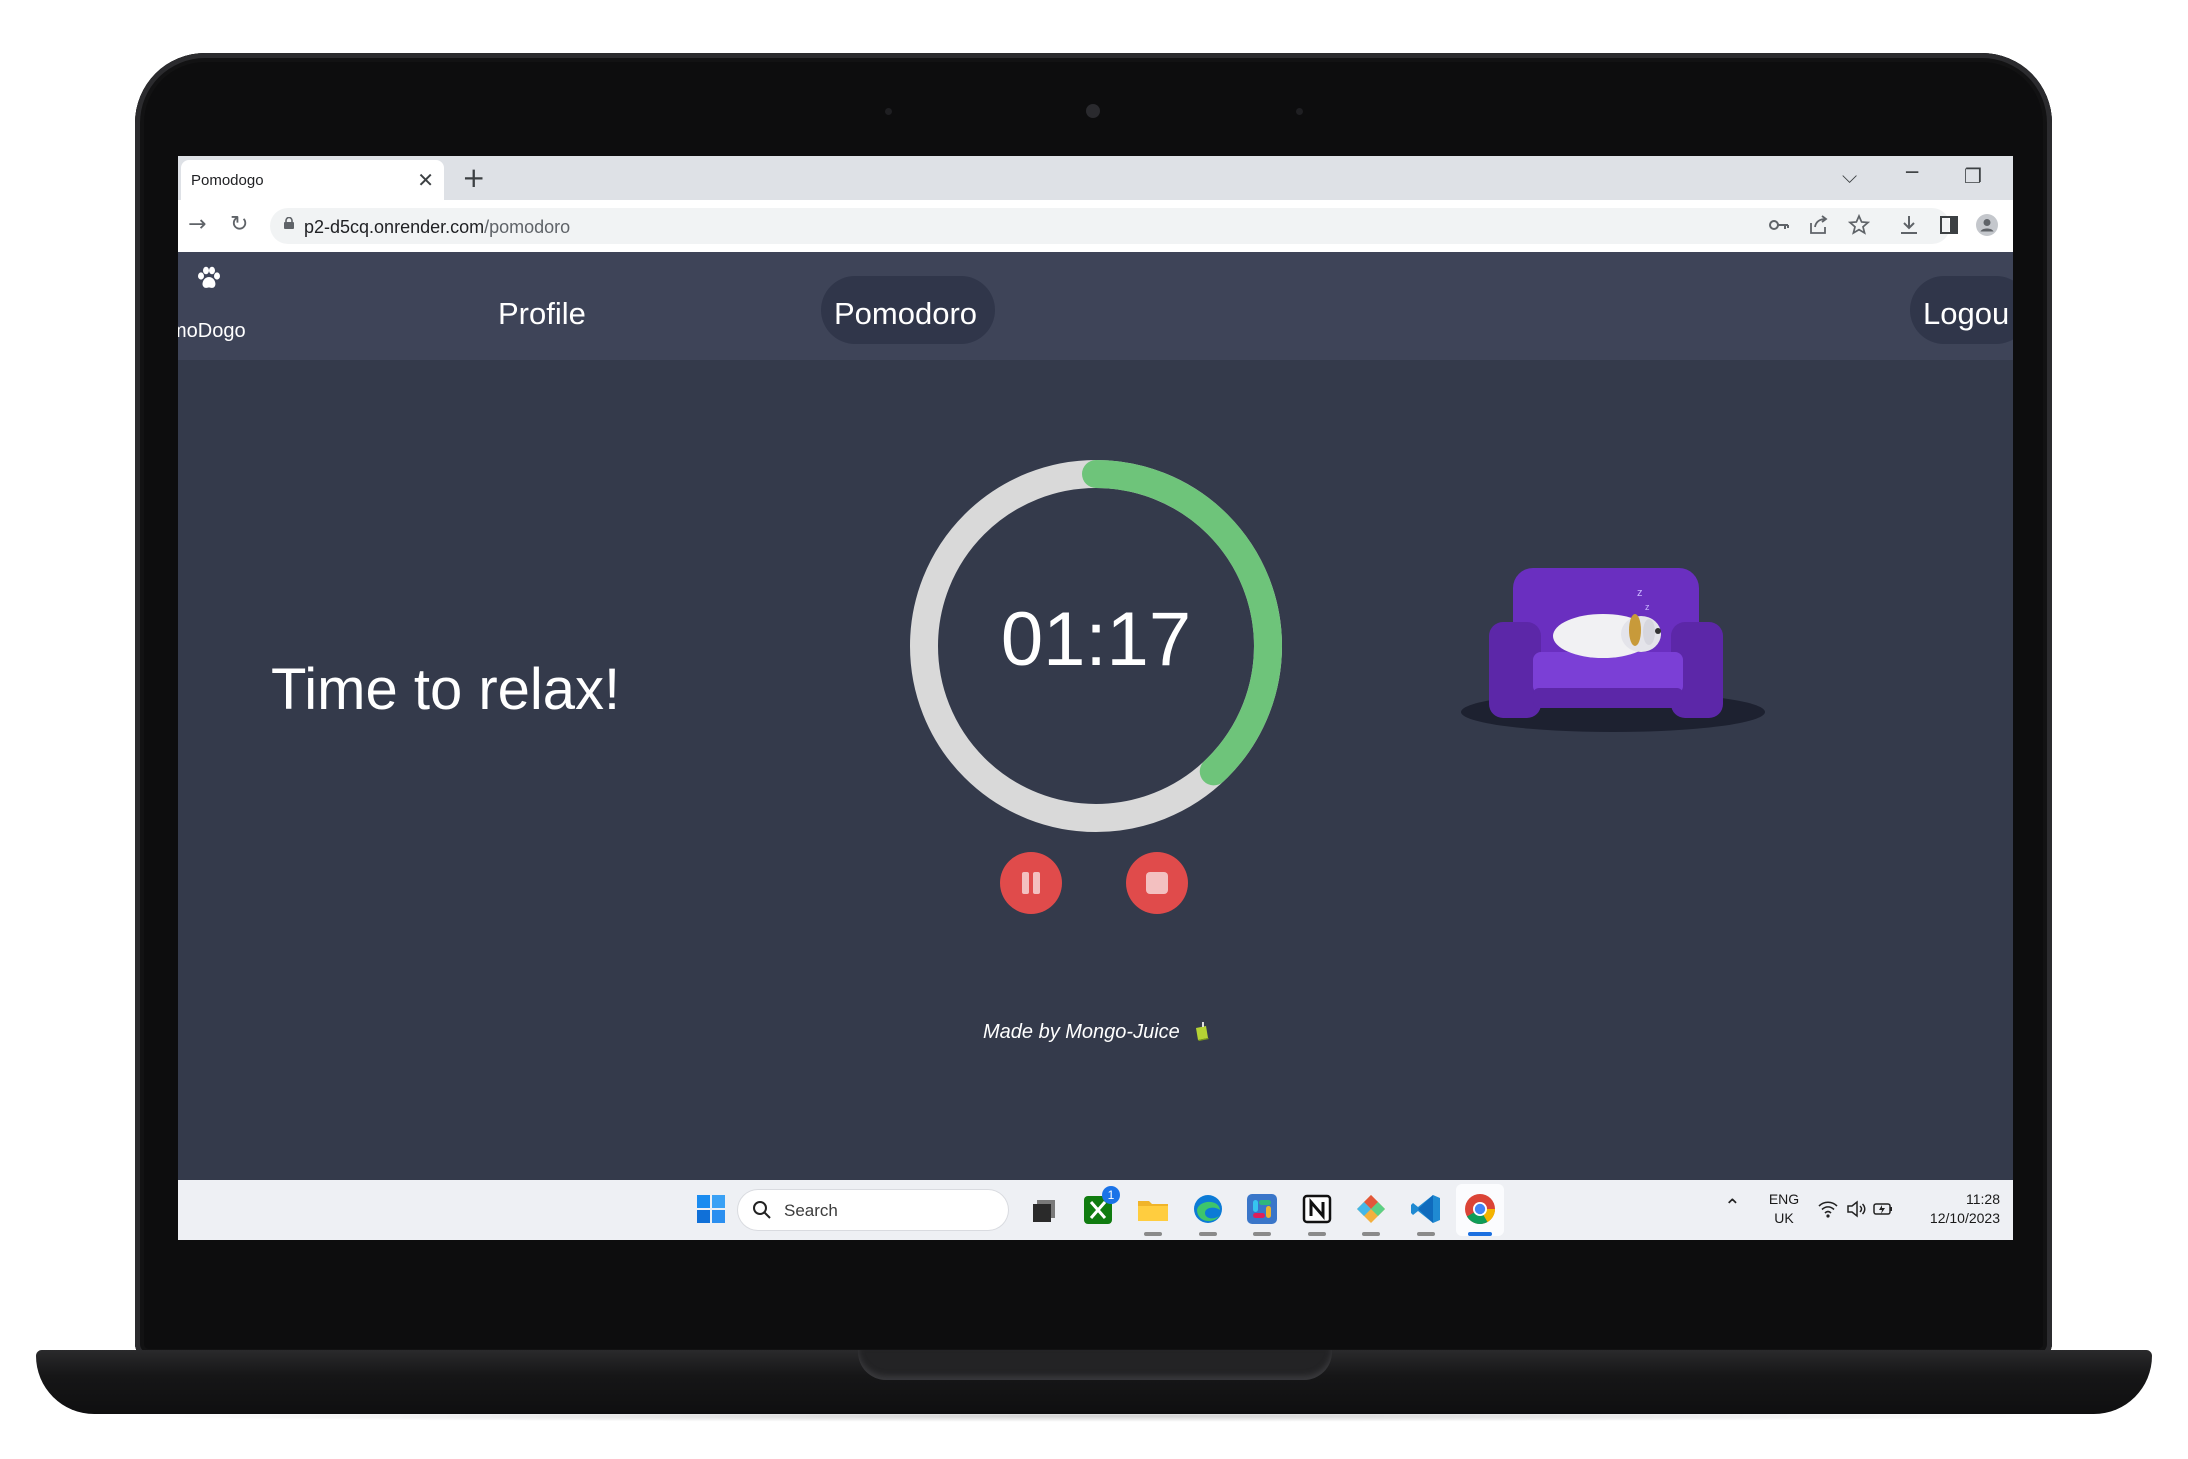  What do you see at coordinates (1480, 1234) in the screenshot?
I see `active-app-indicator` at bounding box center [1480, 1234].